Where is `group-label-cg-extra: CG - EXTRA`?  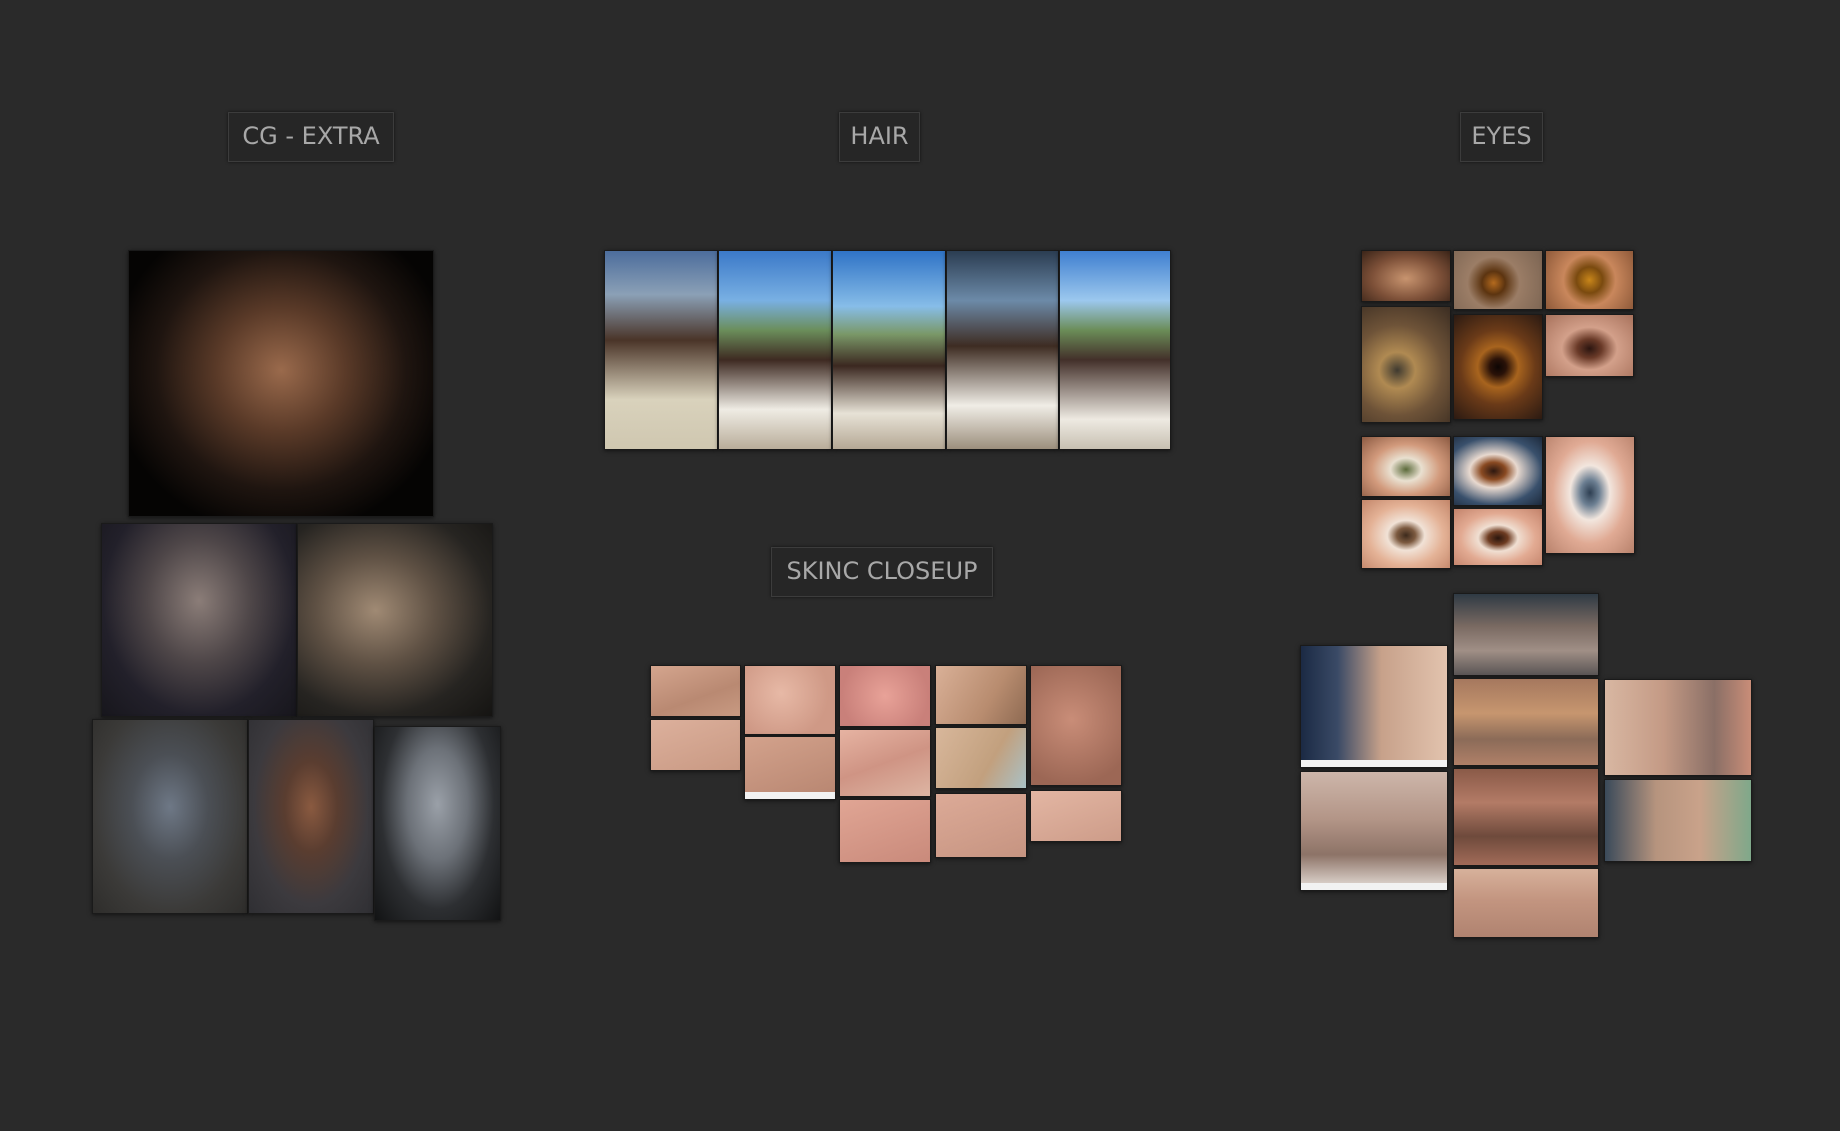 group-label-cg-extra: CG - EXTRA is located at coordinates (311, 137).